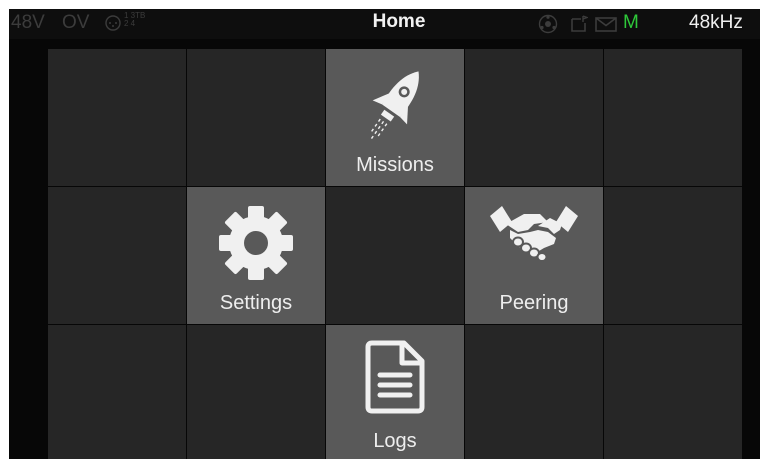  I want to click on peering-tile: Peering, so click(534, 255).